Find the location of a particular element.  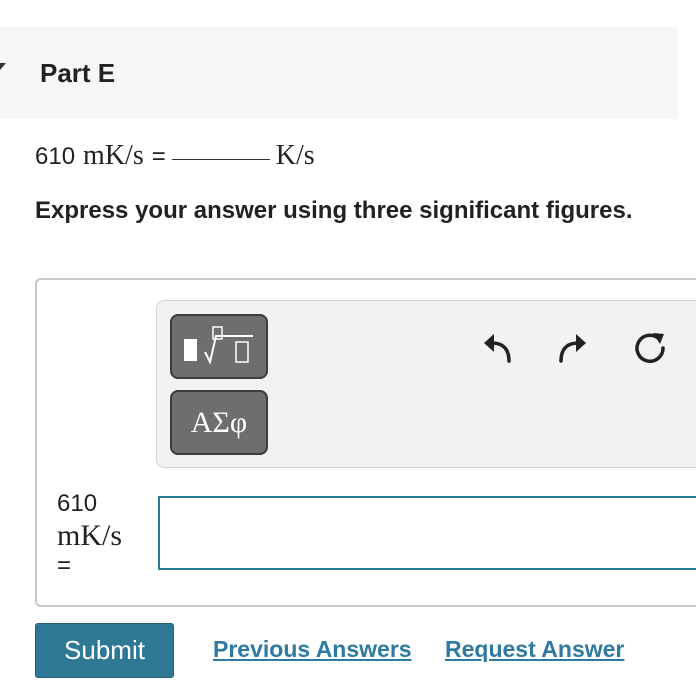

previous-answers-link: Previous Answers is located at coordinates (312, 649).